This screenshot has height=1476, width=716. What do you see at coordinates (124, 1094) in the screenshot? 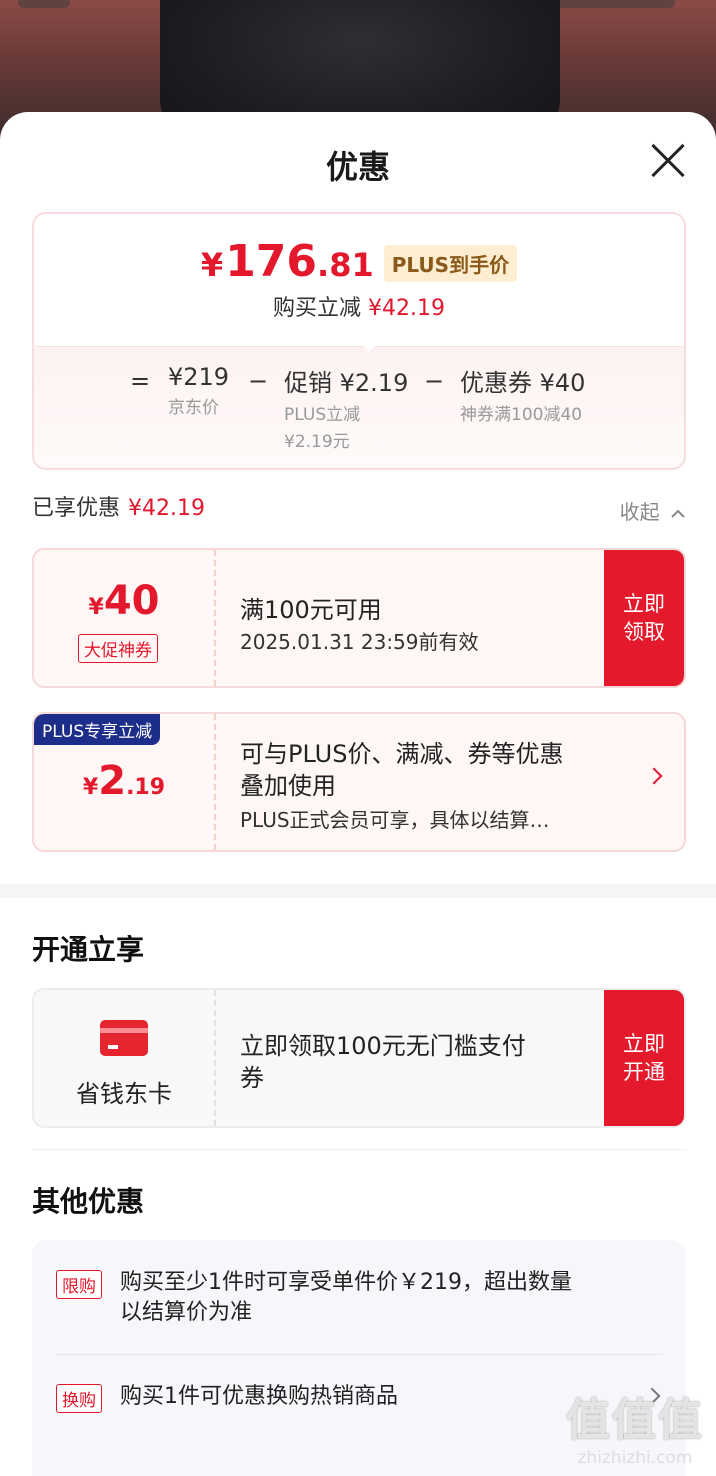
I see `card-name: 省钱东卡` at bounding box center [124, 1094].